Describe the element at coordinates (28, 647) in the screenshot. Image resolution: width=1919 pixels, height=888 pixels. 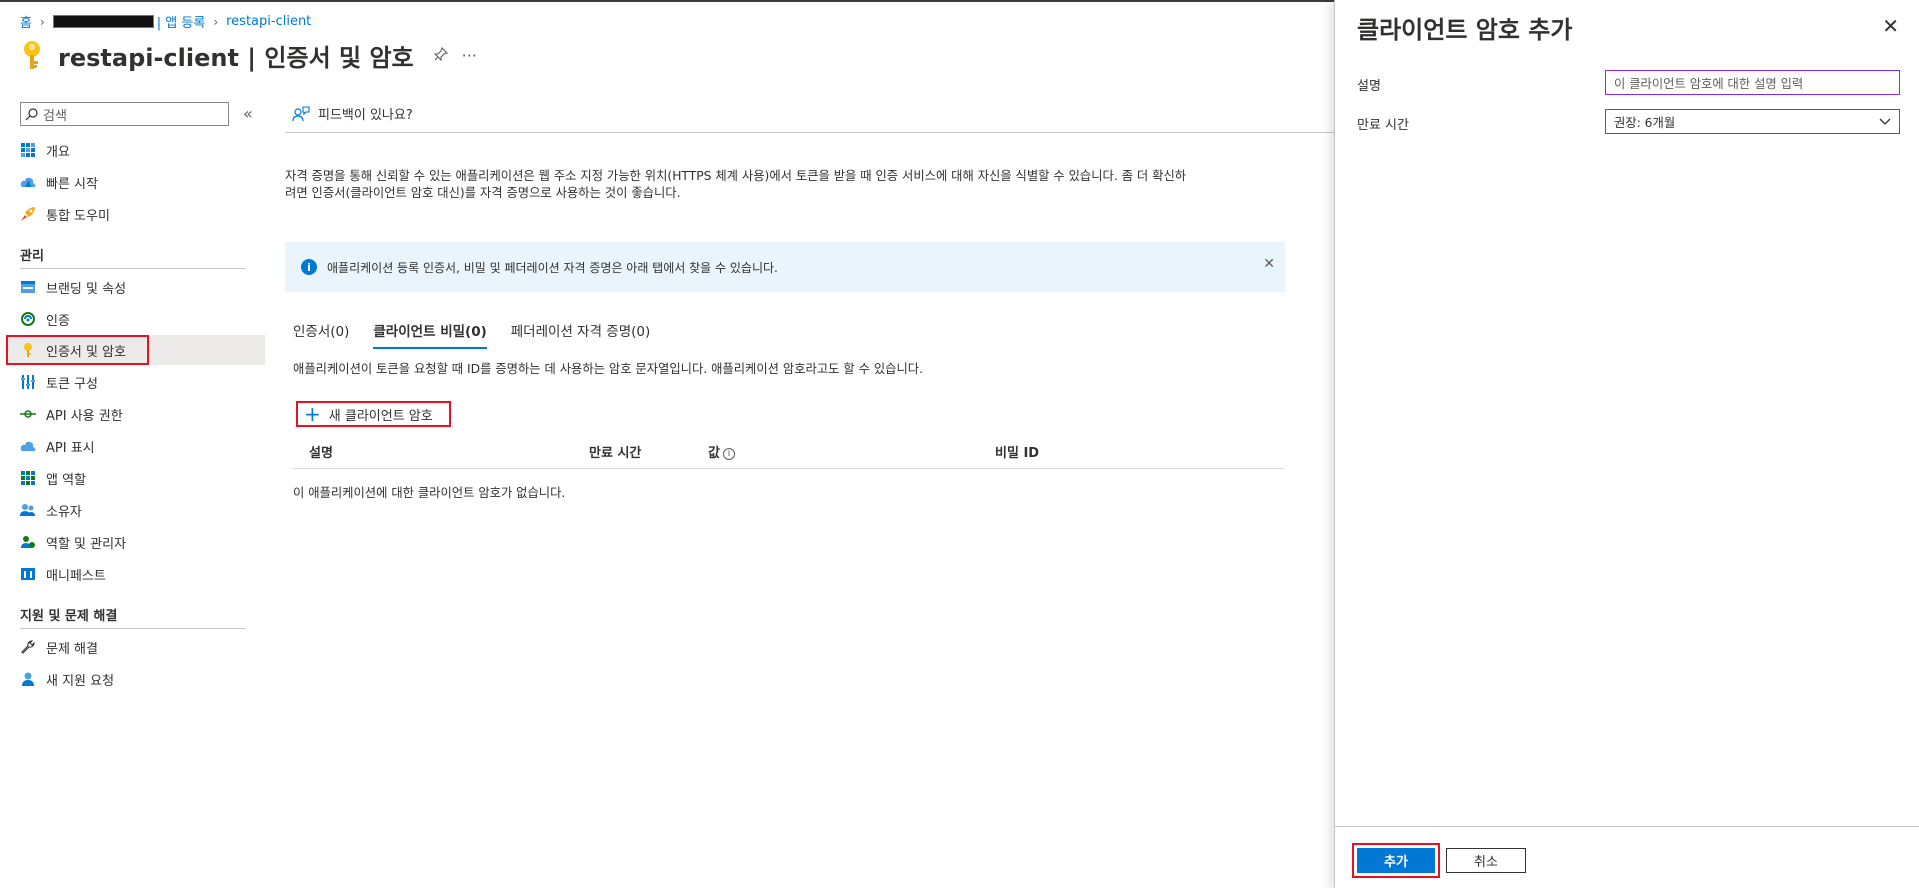
I see `wrench-icon` at that location.